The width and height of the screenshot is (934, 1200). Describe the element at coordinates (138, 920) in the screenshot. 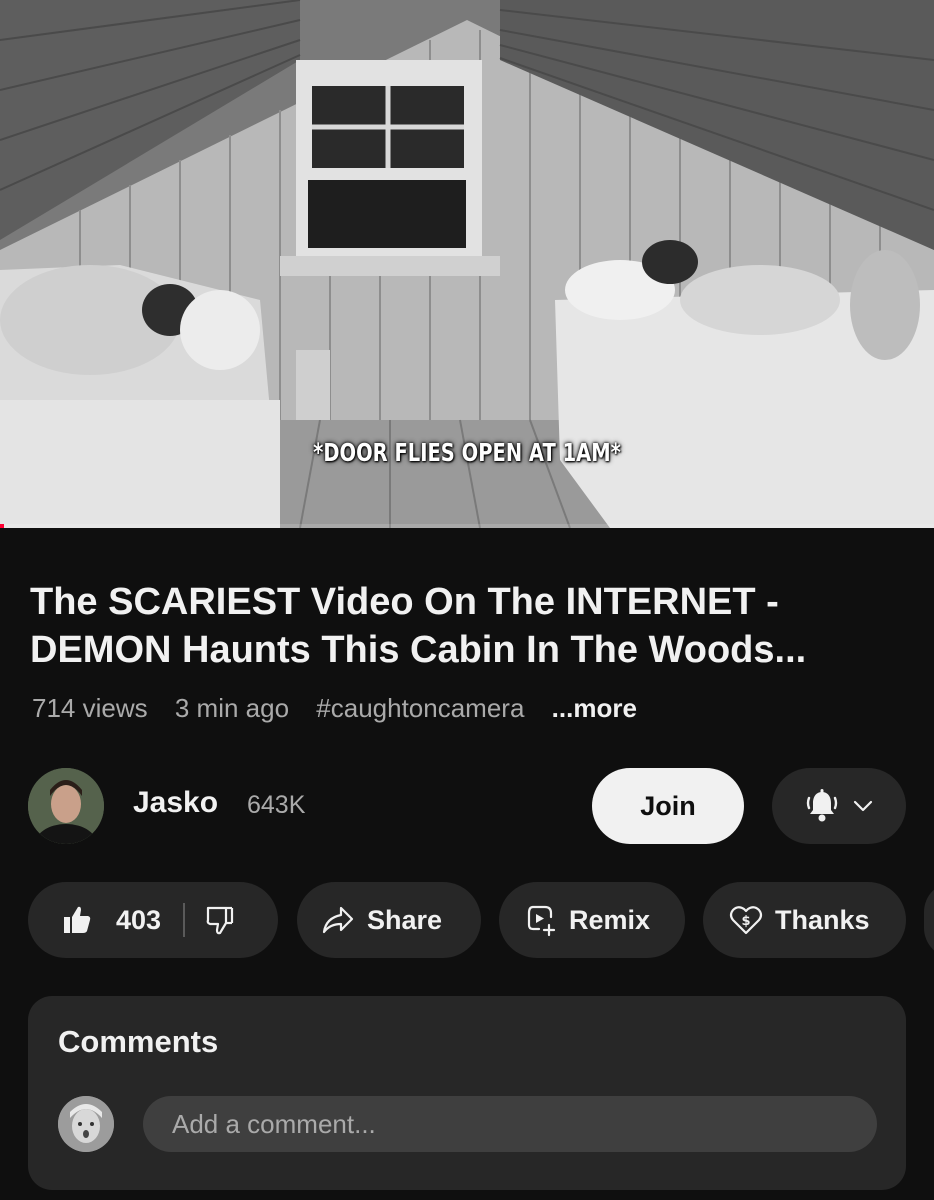

I see `like-count: 403` at that location.